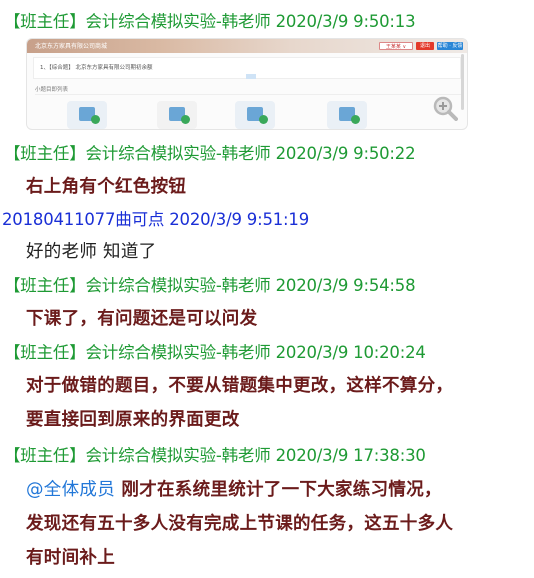 Image resolution: width=534 pixels, height=578 pixels. Describe the element at coordinates (396, 46) in the screenshot. I see `screenshot-user-button: 王某某 ∨` at that location.